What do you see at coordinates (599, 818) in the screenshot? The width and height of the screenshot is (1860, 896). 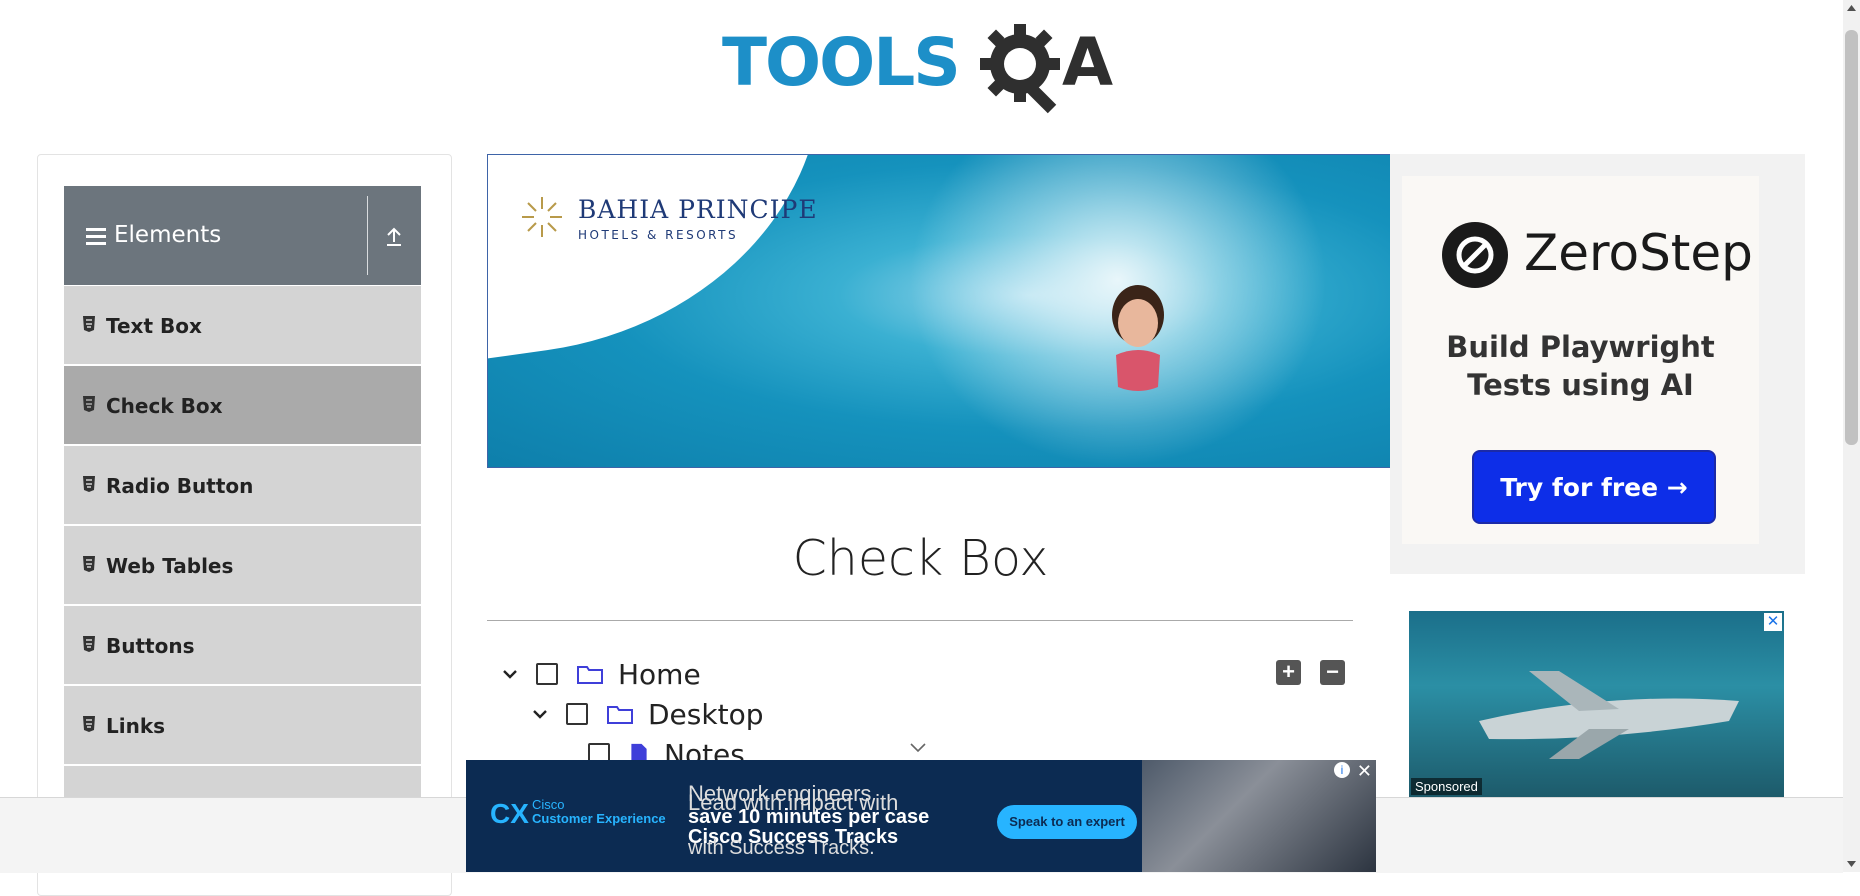 I see `customer-experience-label: Customer Experience` at bounding box center [599, 818].